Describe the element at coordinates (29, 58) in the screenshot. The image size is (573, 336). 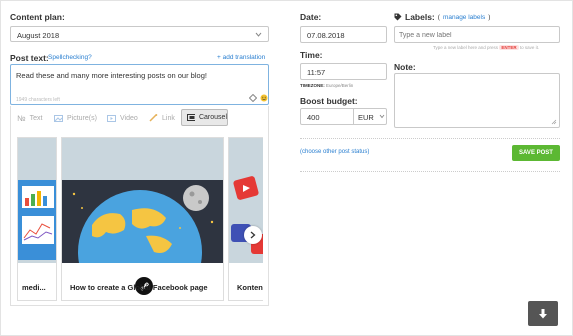
I see `post-text-label: Post text:` at that location.